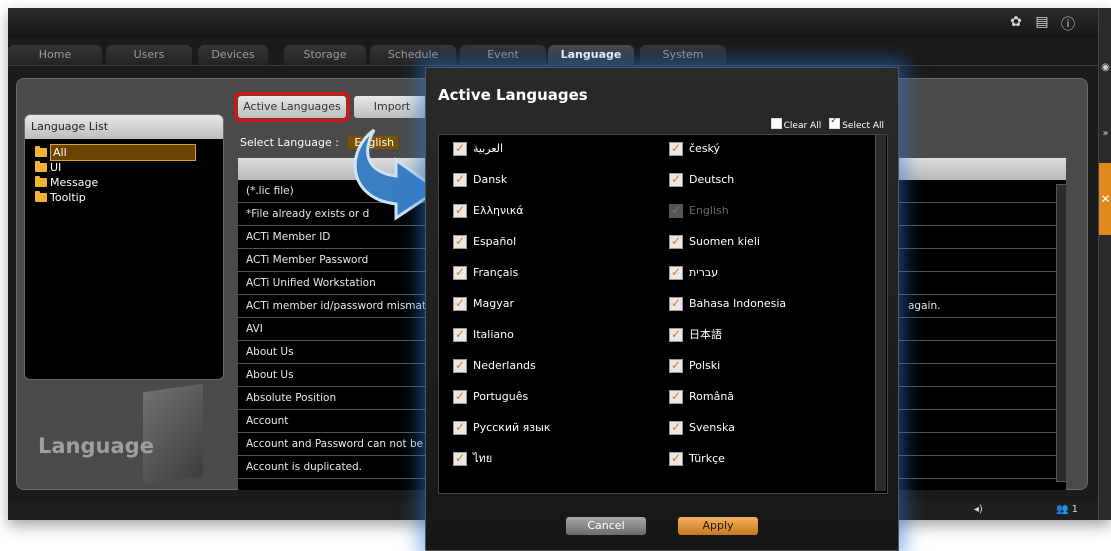 The image size is (1111, 551). I want to click on language-checkbox: Português, so click(491, 396).